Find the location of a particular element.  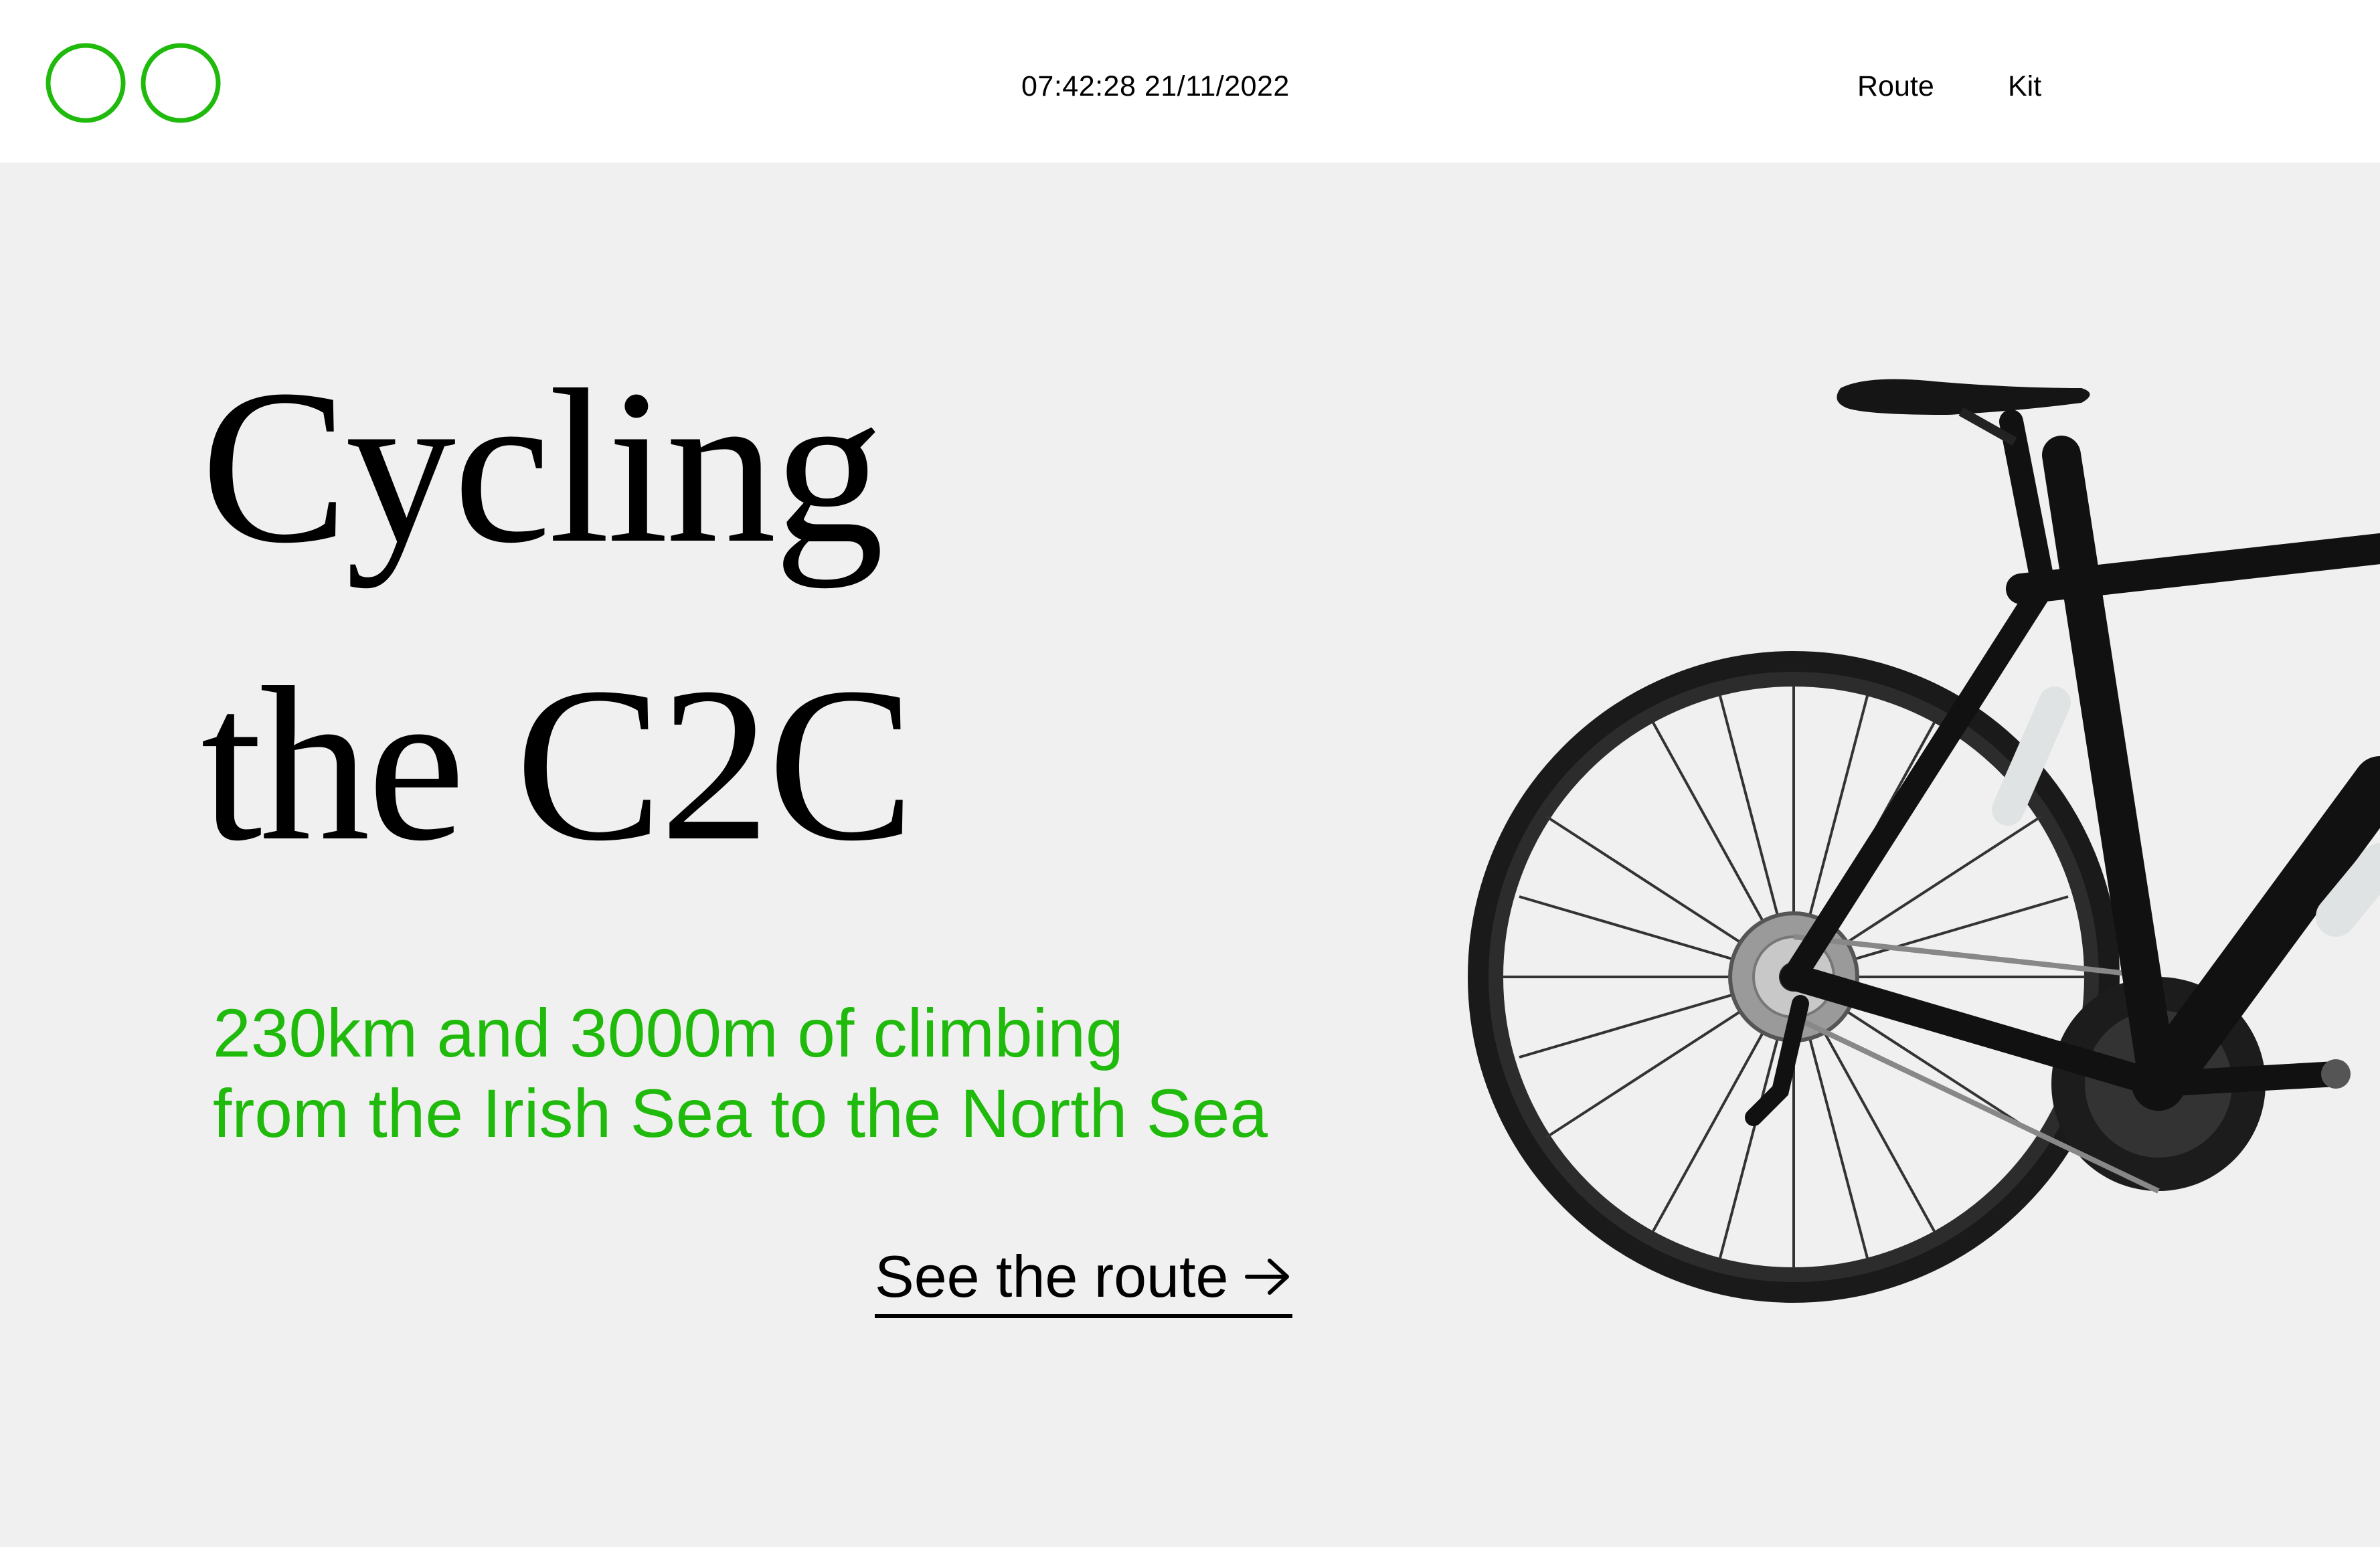

nav-kit-link: Kit is located at coordinates (2025, 86).